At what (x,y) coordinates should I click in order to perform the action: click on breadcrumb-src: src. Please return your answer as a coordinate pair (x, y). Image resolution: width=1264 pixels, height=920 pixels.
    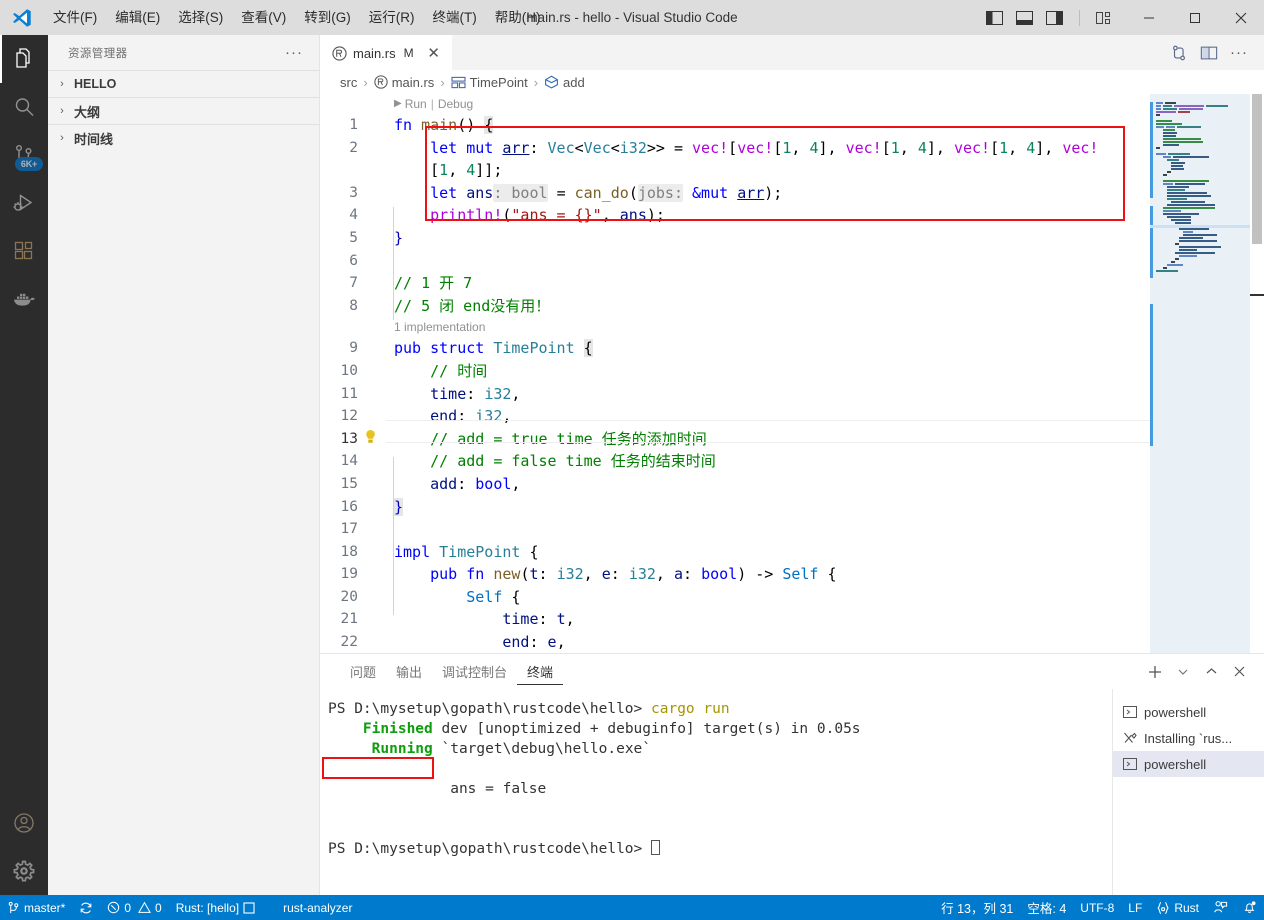
    Looking at the image, I should click on (348, 82).